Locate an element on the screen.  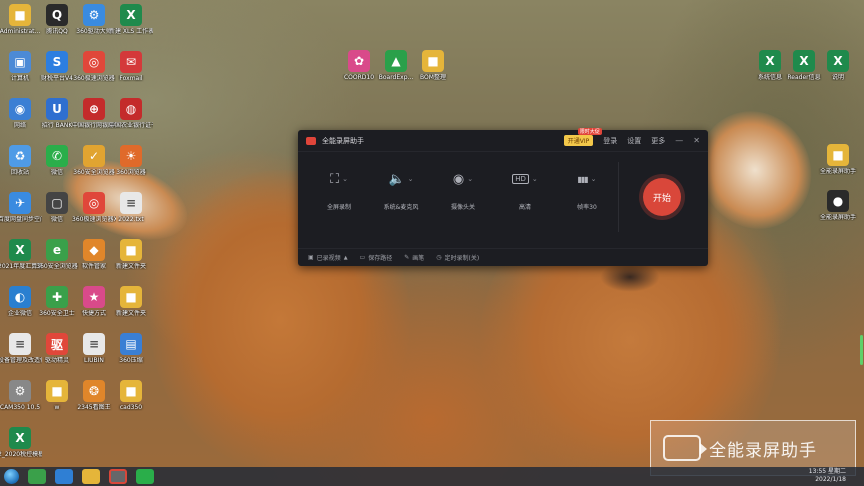
board-icon: ▲ is located at coordinates (396, 61).